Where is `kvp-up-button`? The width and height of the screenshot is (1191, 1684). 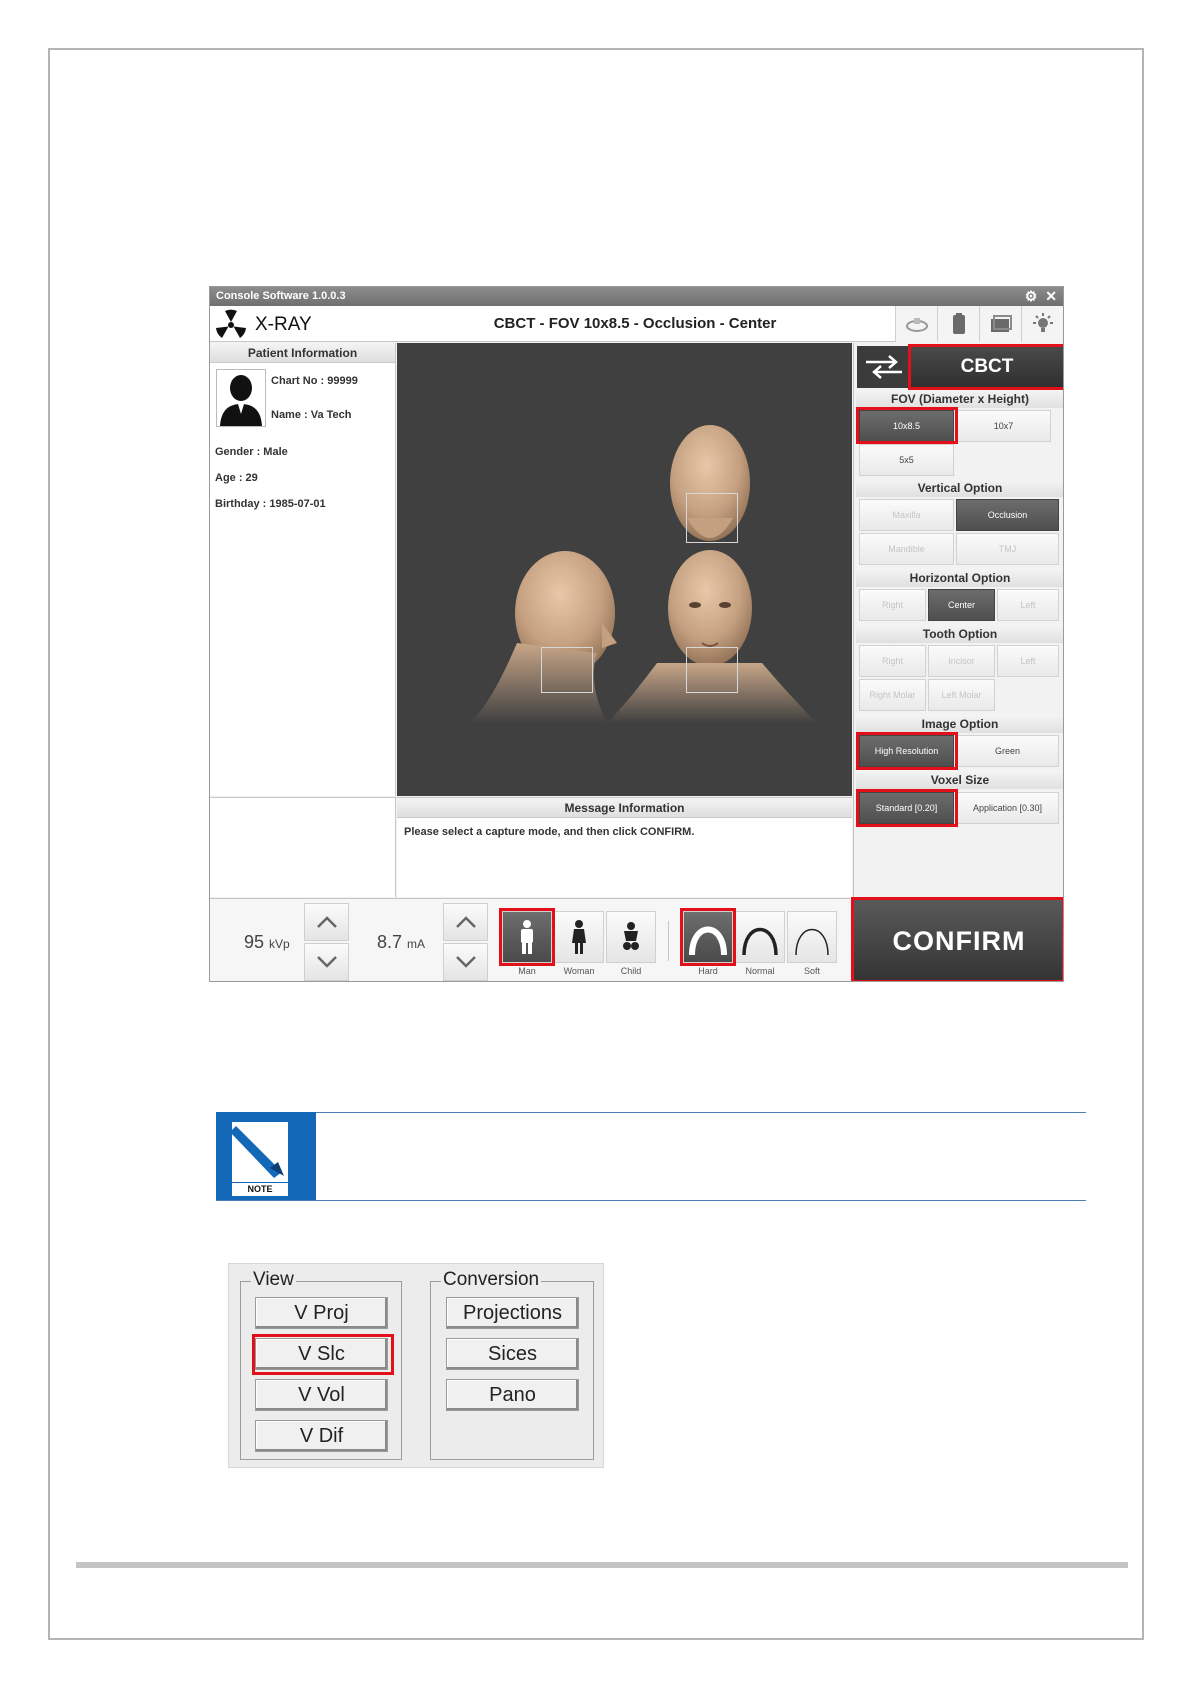
kvp-up-button is located at coordinates (326, 922).